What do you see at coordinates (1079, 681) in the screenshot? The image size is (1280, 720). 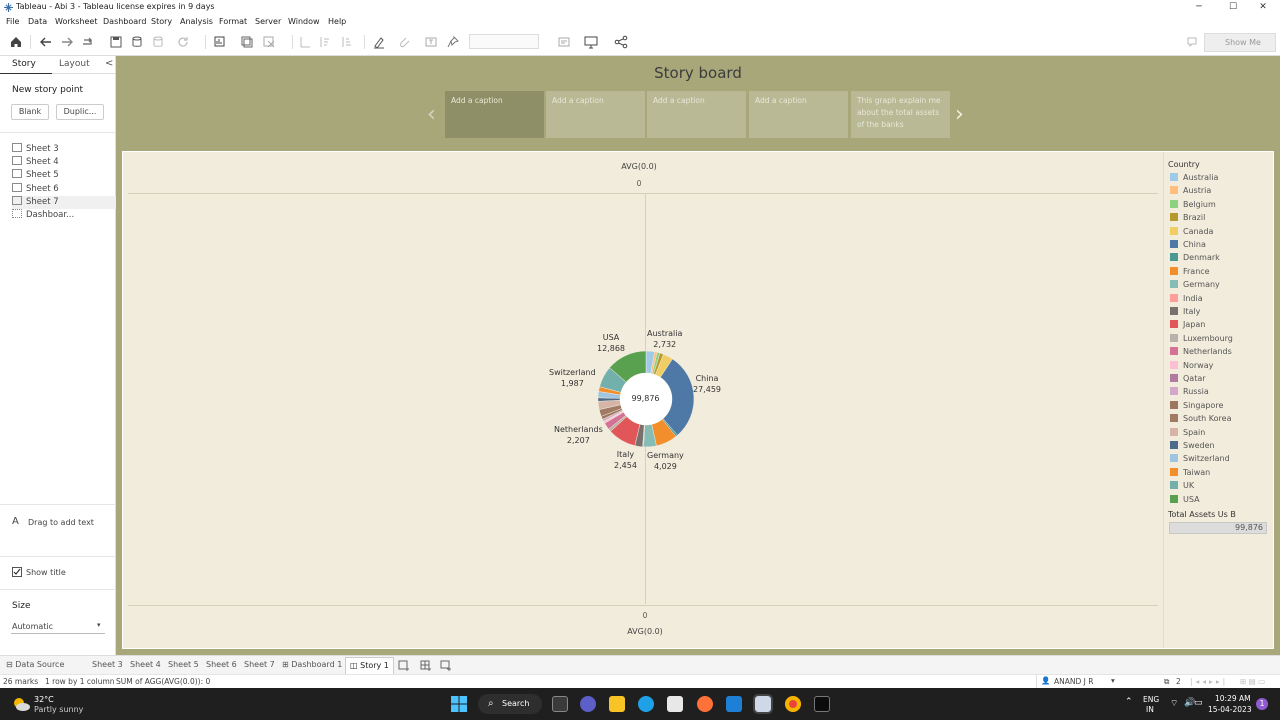 I see `user-menu: 👤 ANAND J R ▾` at bounding box center [1079, 681].